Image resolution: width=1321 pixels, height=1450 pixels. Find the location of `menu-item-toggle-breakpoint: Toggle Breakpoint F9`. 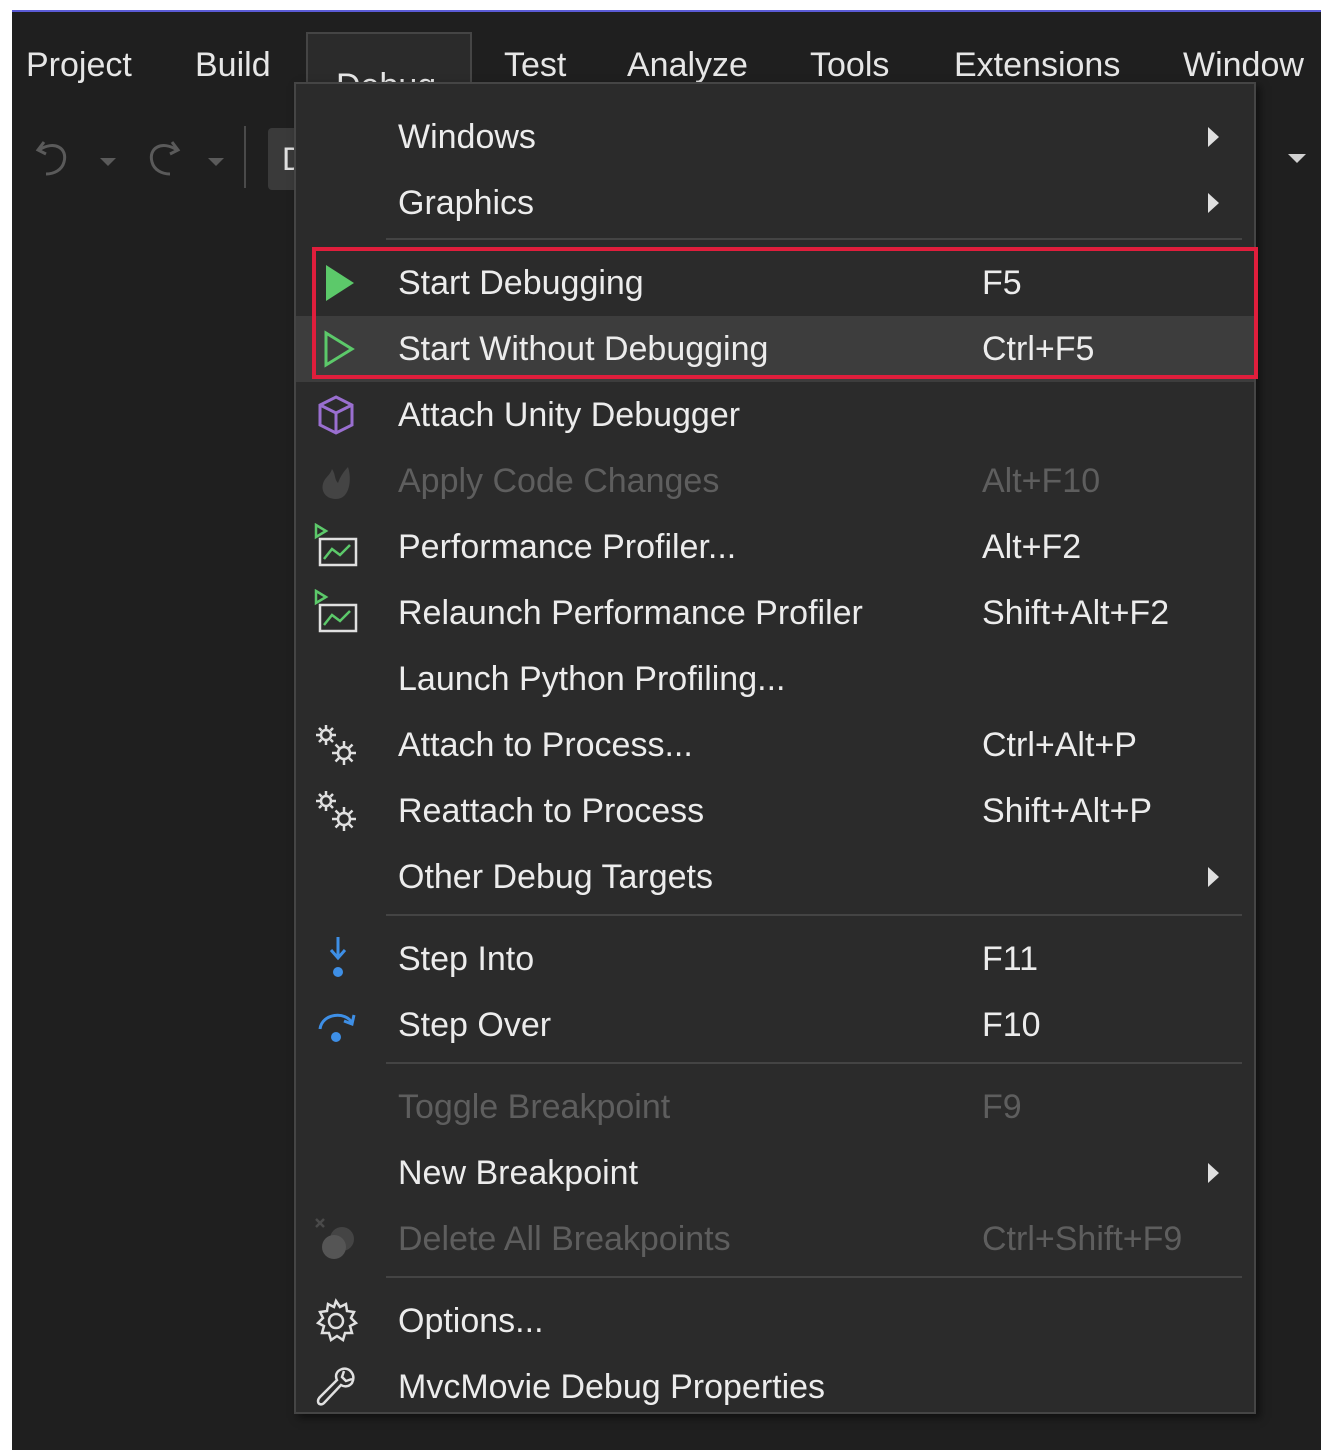

menu-item-toggle-breakpoint: Toggle Breakpoint F9 is located at coordinates (775, 1107).